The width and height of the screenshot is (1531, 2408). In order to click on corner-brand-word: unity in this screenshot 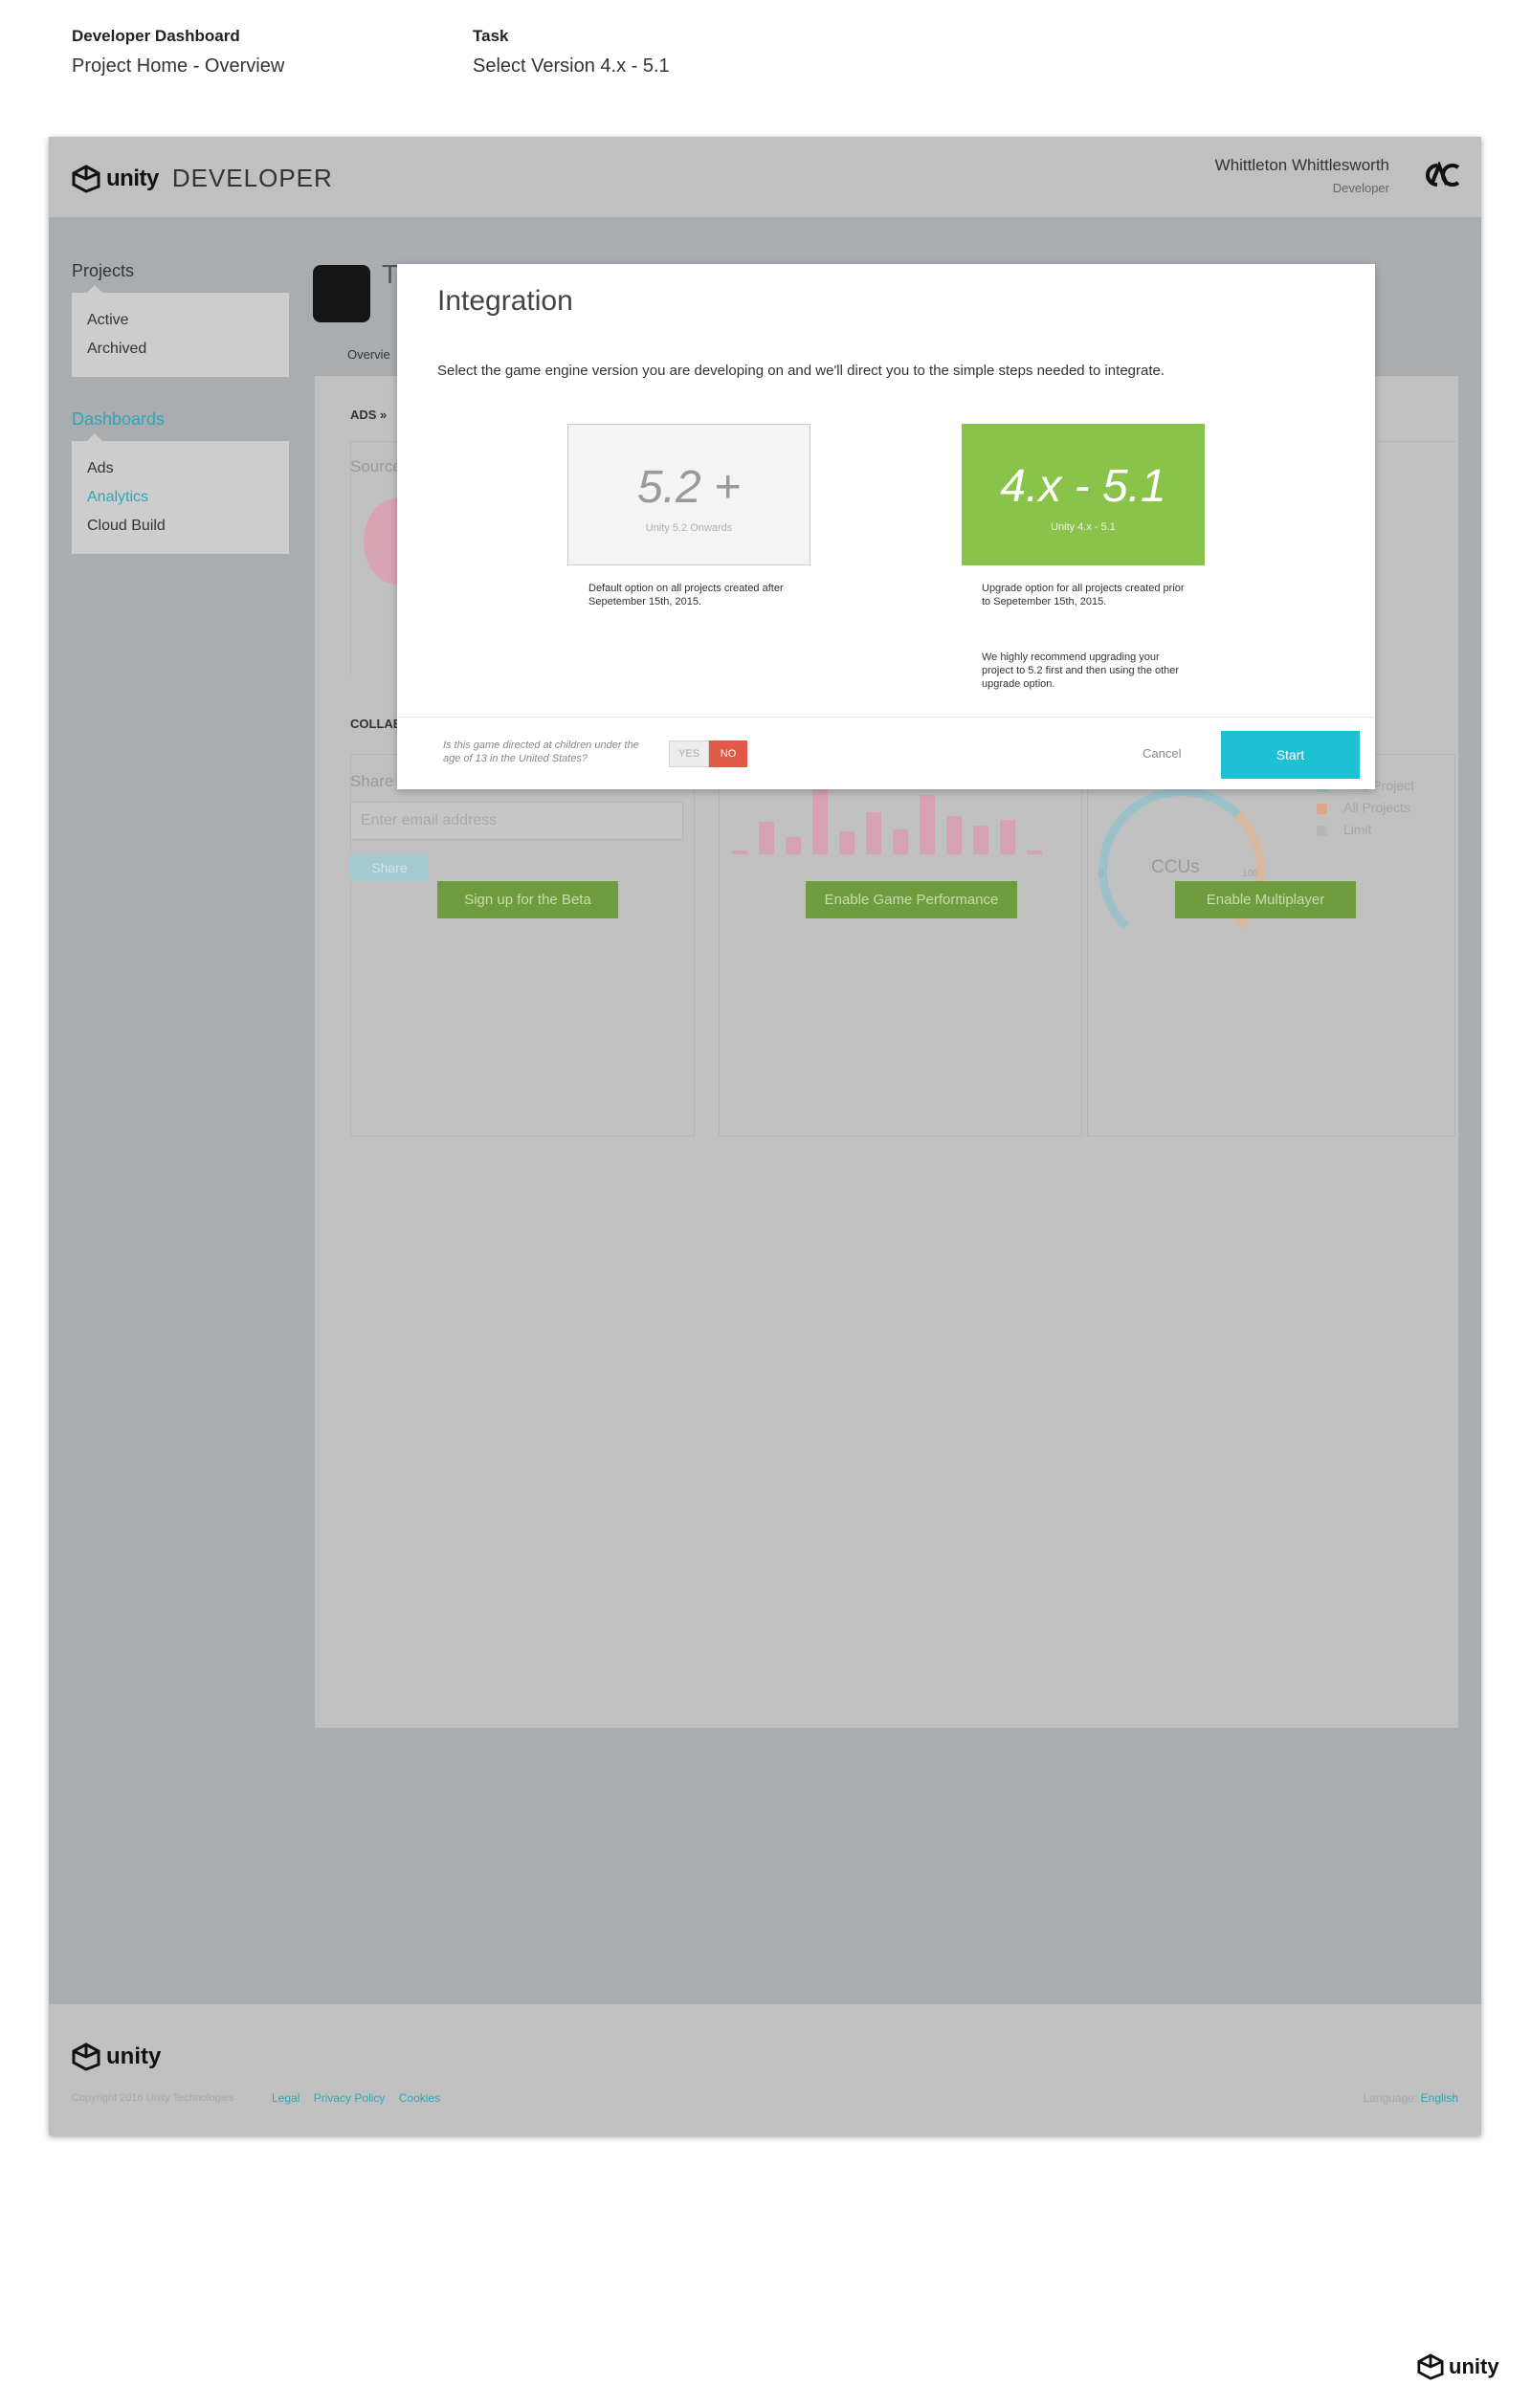, I will do `click(1474, 2366)`.